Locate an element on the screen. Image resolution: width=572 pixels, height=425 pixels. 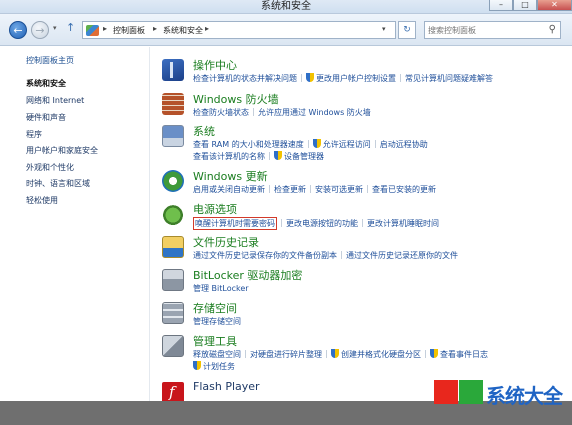
link-disk-cleanup: 释放磁盘空间 is located at coordinates (217, 354).